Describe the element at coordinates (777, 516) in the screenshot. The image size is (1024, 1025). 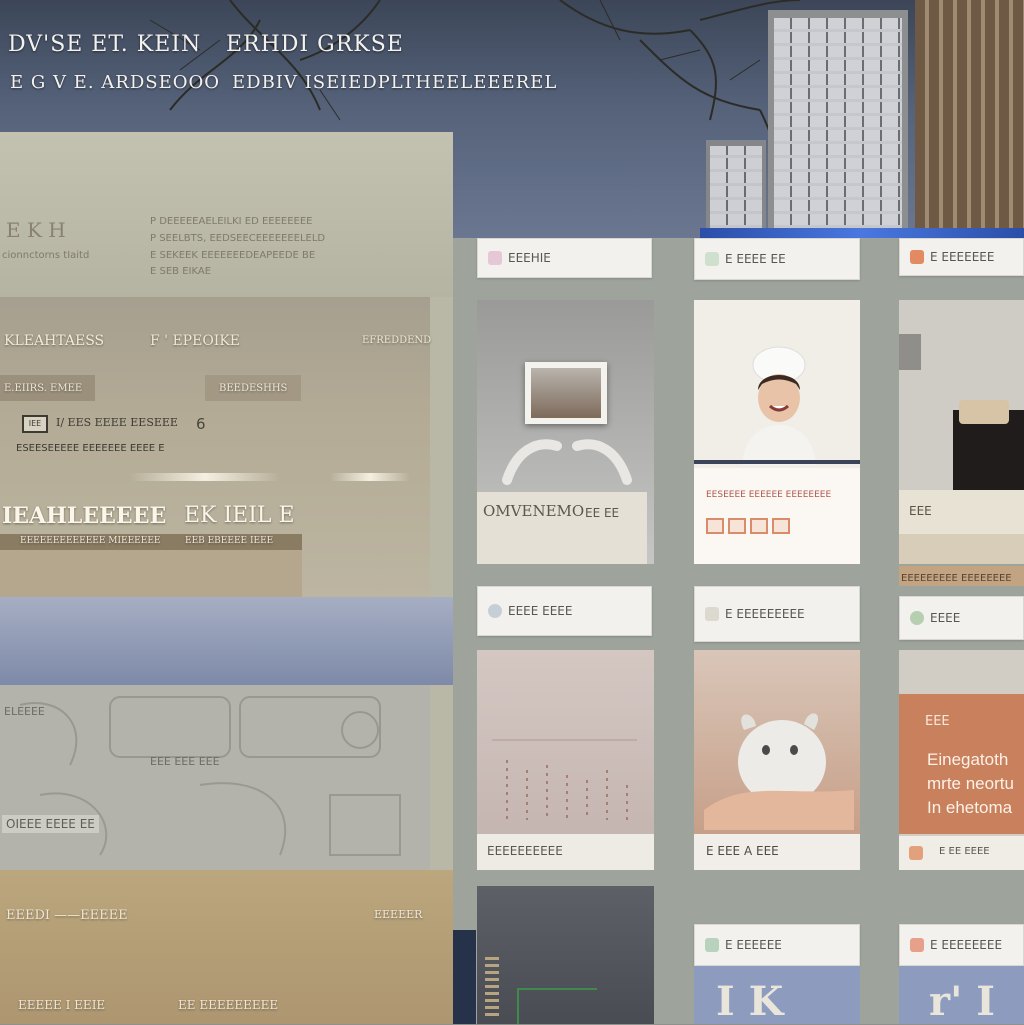
I see `card-2-caption-box: EESEEEE EEEEEE EEEEEEEE` at that location.